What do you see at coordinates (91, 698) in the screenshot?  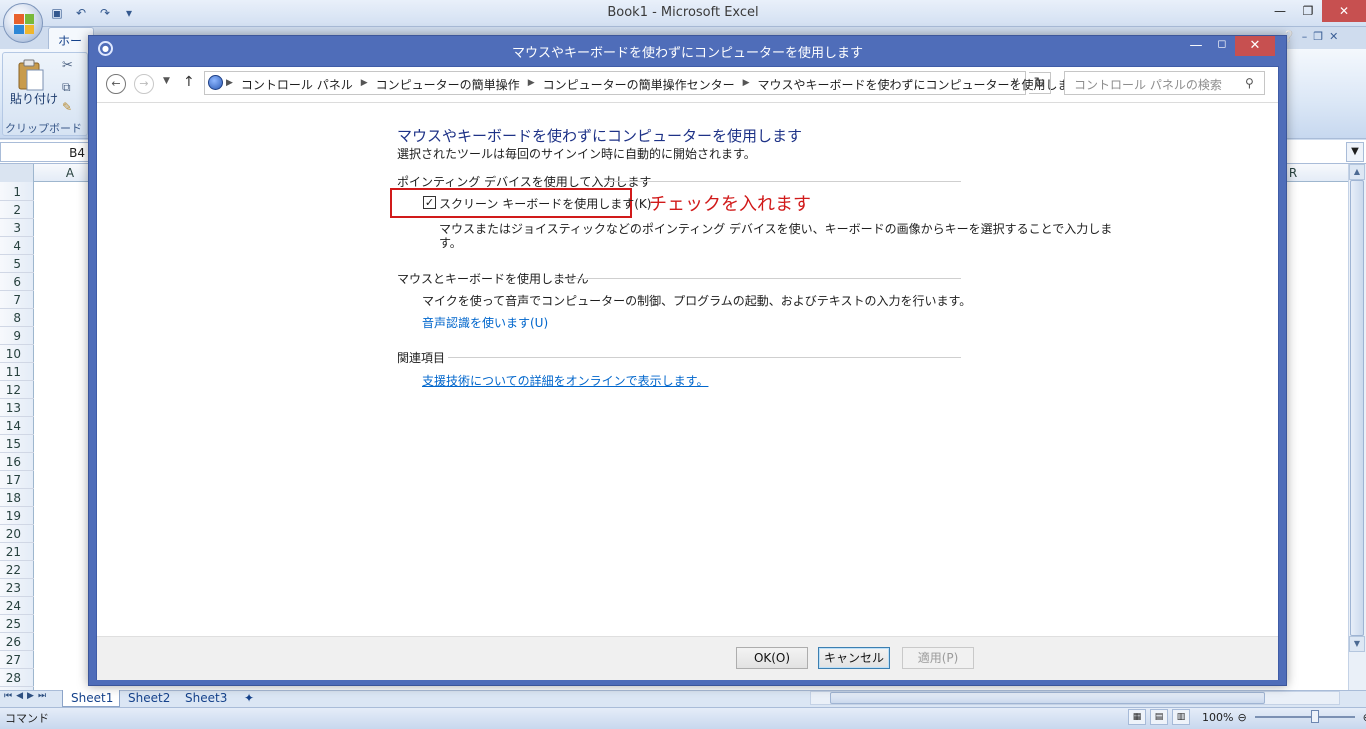 I see `sheet-tab-1: Sheet1` at bounding box center [91, 698].